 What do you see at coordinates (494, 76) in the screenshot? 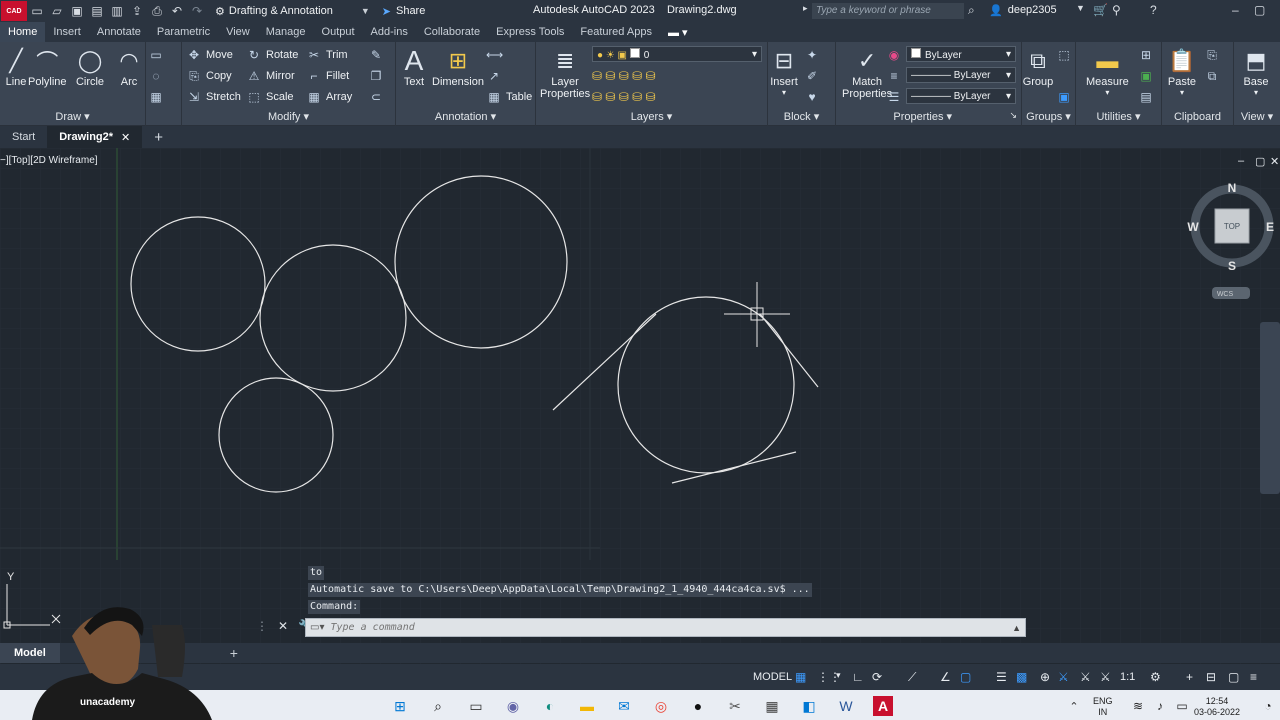
I see `leader-icon: ↗` at bounding box center [494, 76].